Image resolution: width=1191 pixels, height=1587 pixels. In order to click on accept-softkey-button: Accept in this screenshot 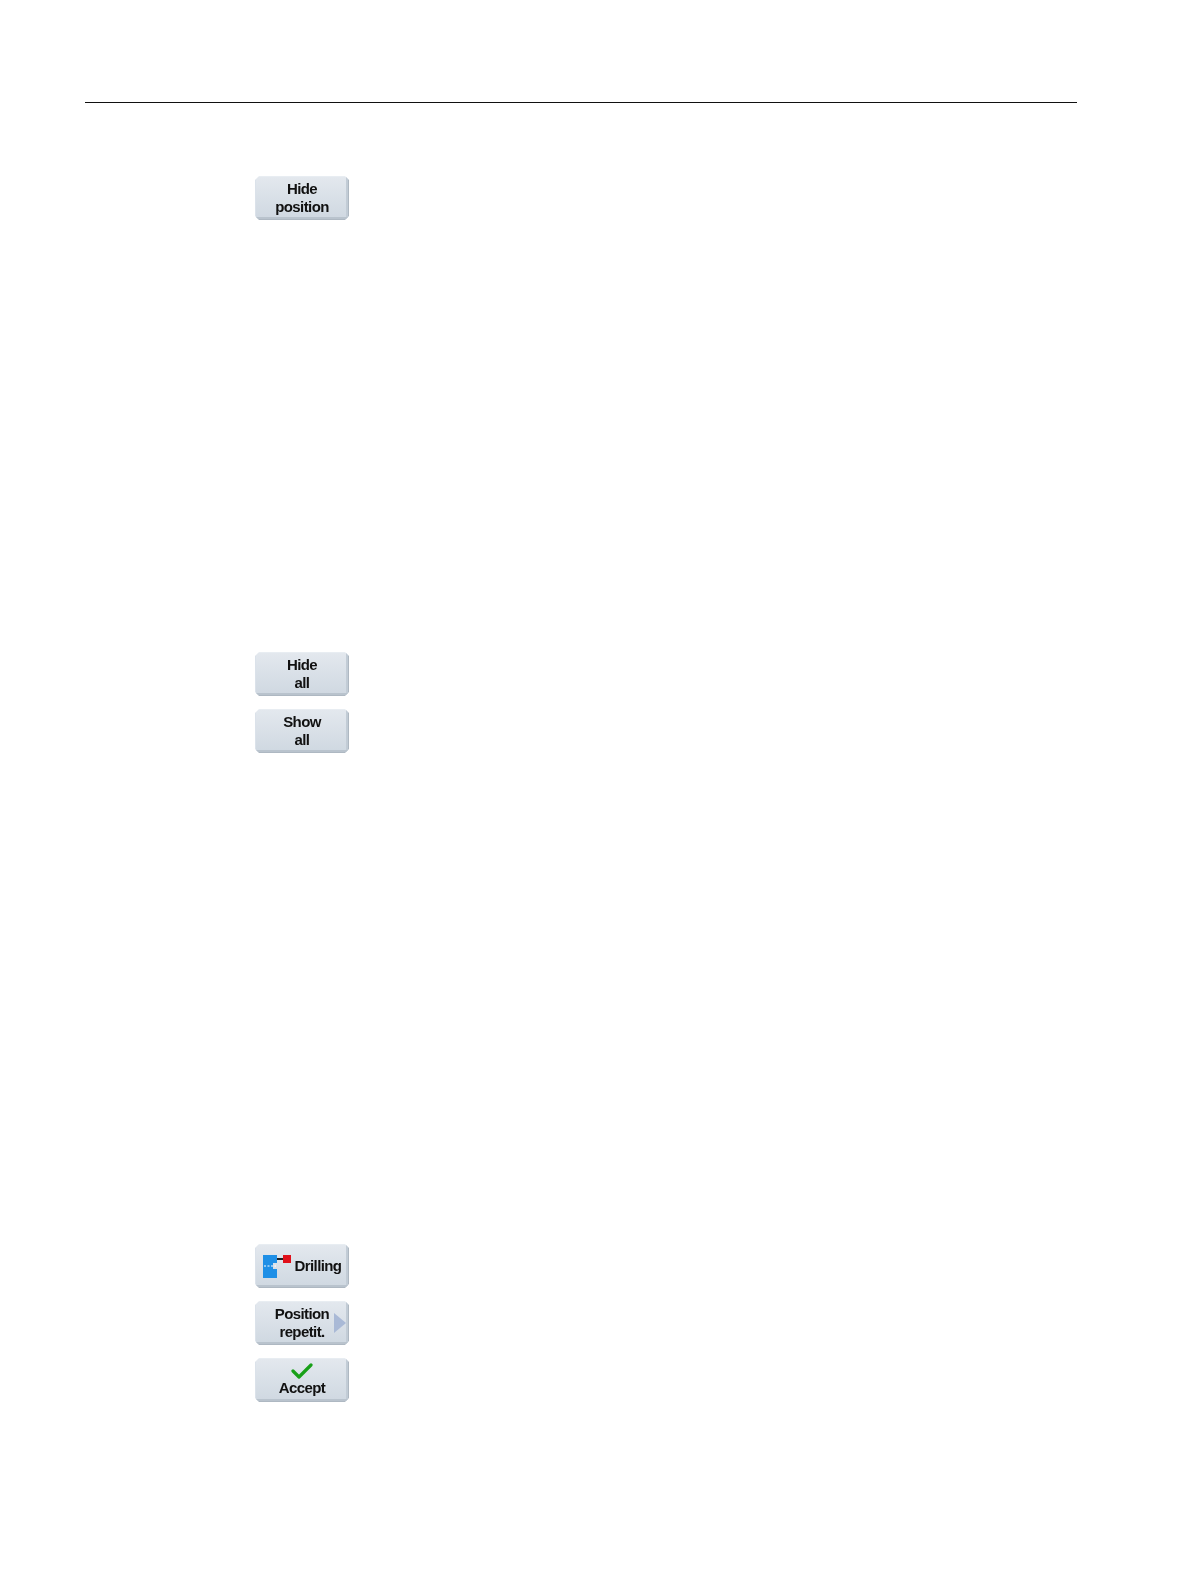, I will do `click(302, 1380)`.